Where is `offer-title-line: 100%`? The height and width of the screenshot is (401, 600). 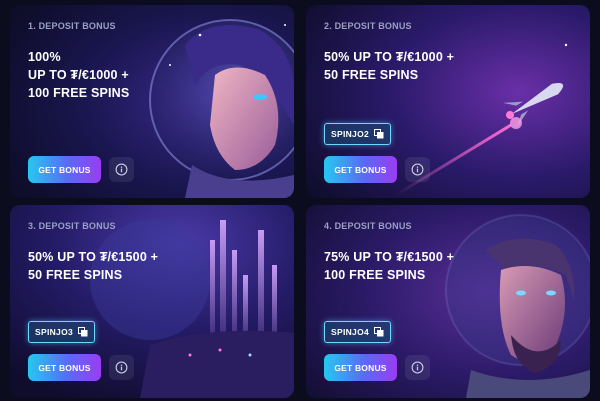
offer-title-line: 100% is located at coordinates (44, 57).